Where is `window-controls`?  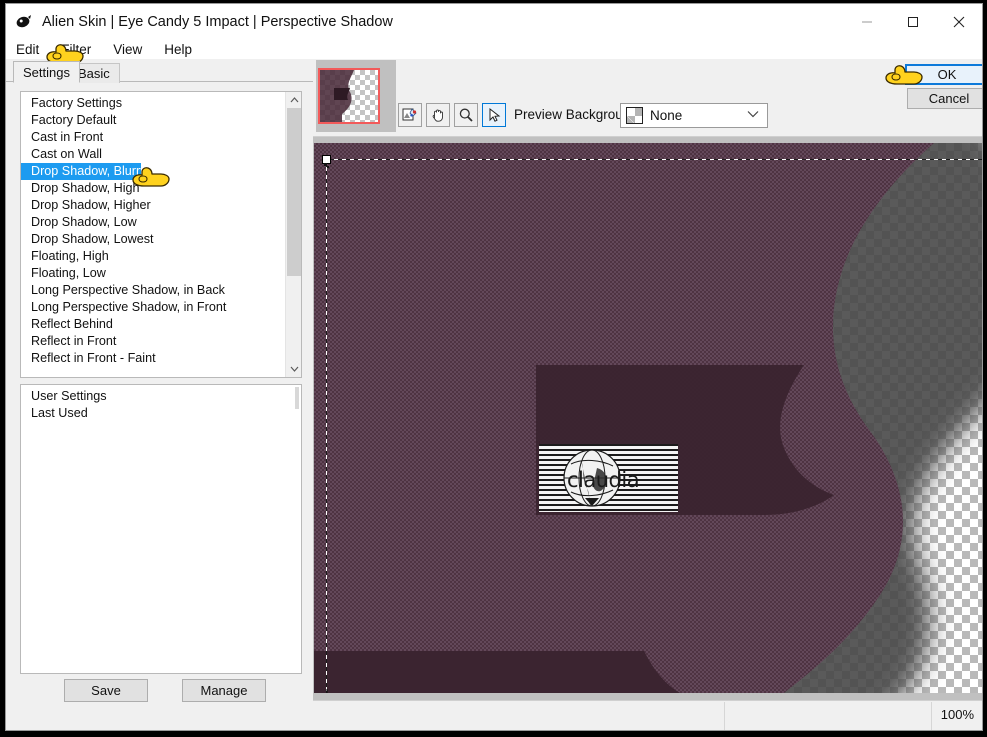 window-controls is located at coordinates (913, 22).